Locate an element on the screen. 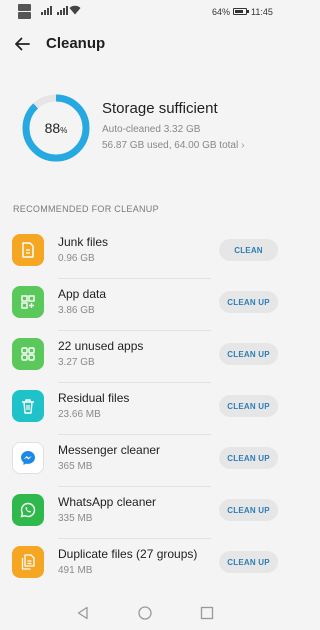 The width and height of the screenshot is (320, 630). list-item-residual-files: Residual files 23.66 MB CLEAN UP is located at coordinates (145, 412).